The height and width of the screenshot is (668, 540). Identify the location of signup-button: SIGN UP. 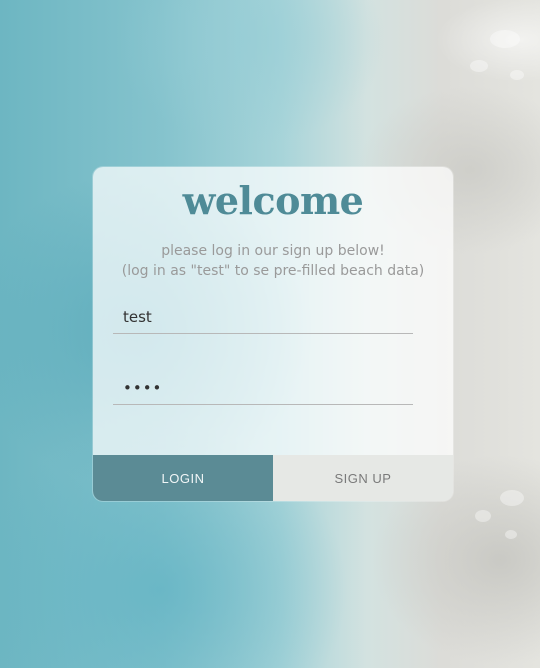
(363, 478).